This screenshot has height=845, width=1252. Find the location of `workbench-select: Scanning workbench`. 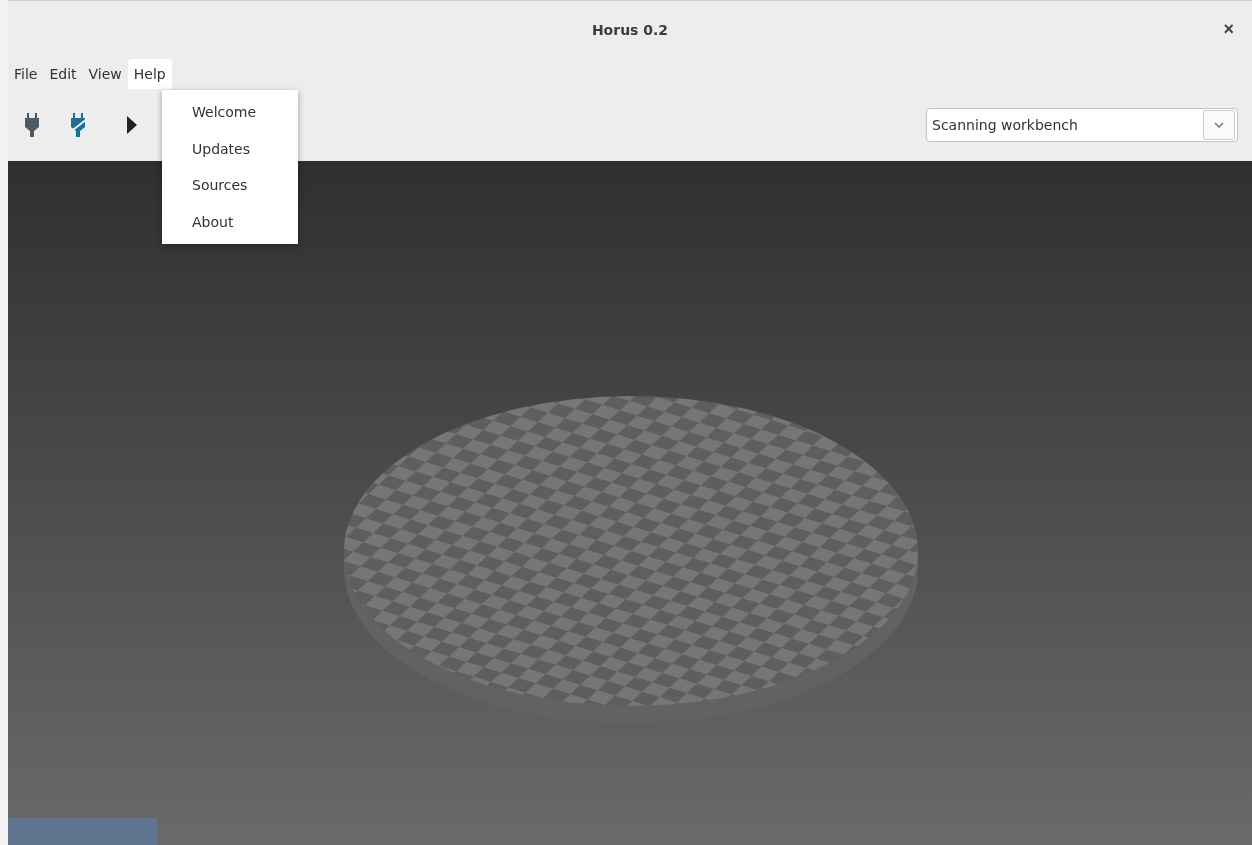

workbench-select: Scanning workbench is located at coordinates (1082, 125).